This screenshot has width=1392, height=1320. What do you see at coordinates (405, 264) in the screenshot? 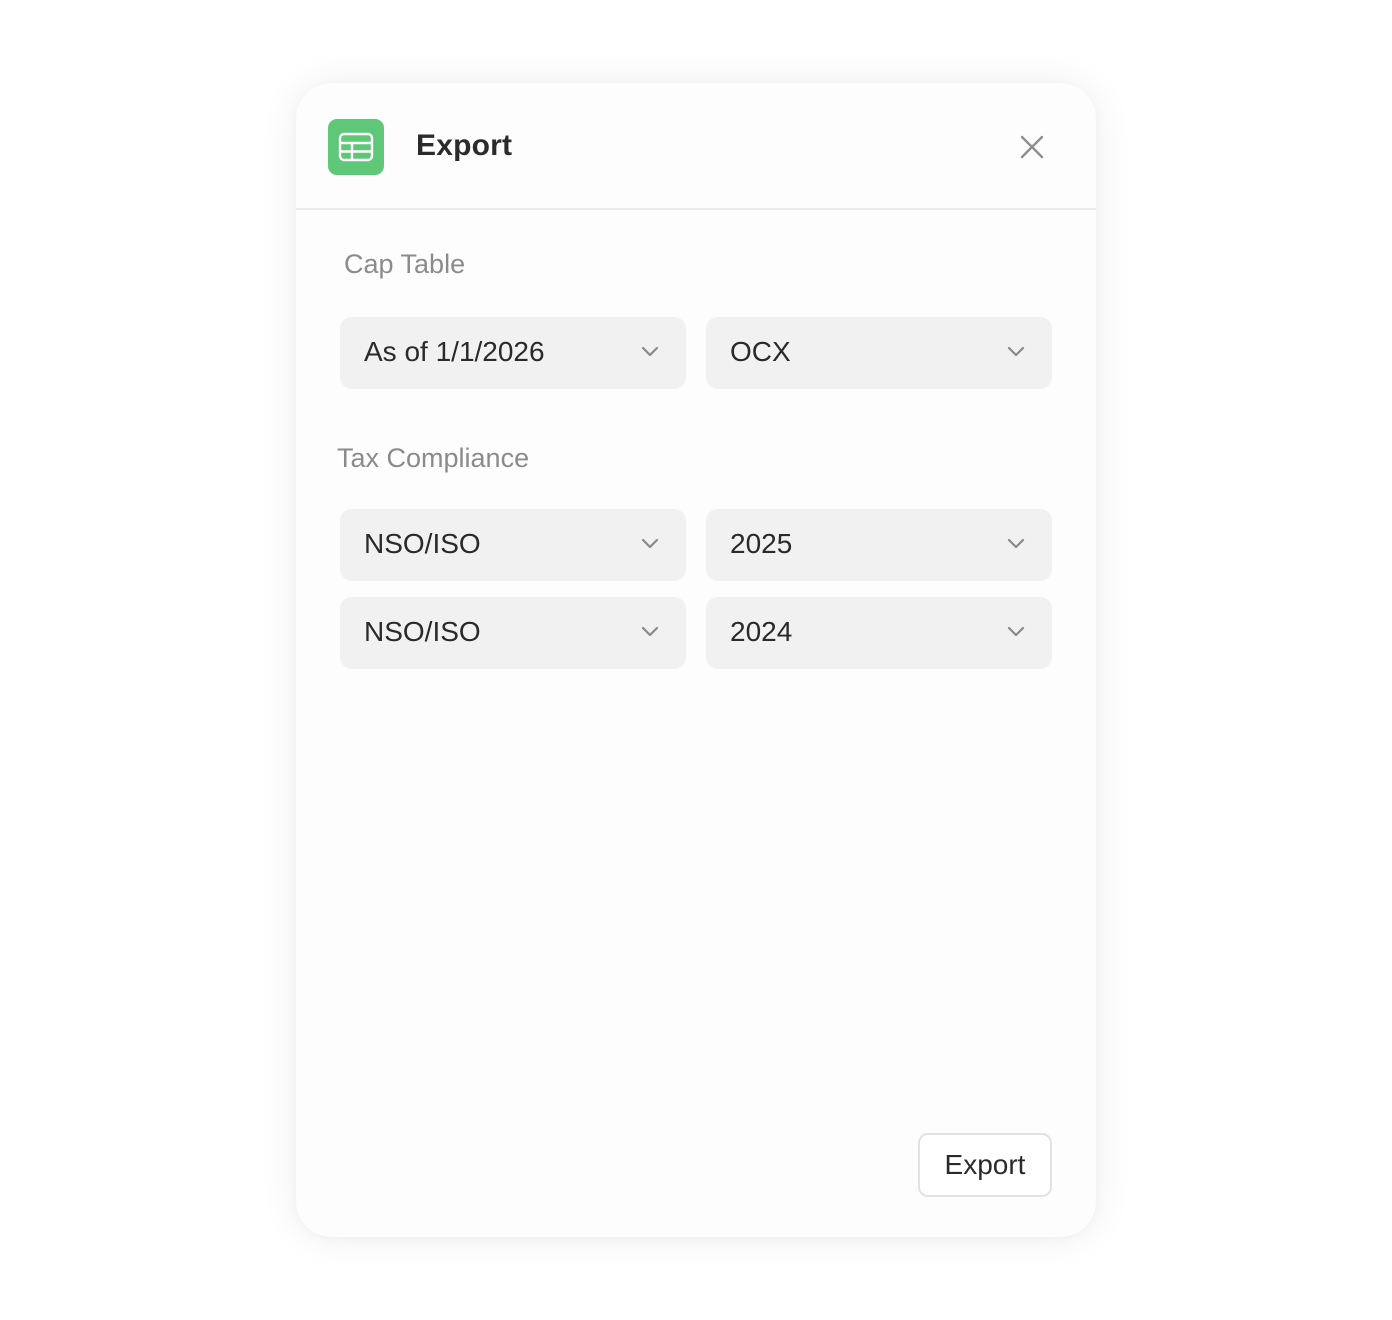
I see `cap-table-label: Cap Table` at bounding box center [405, 264].